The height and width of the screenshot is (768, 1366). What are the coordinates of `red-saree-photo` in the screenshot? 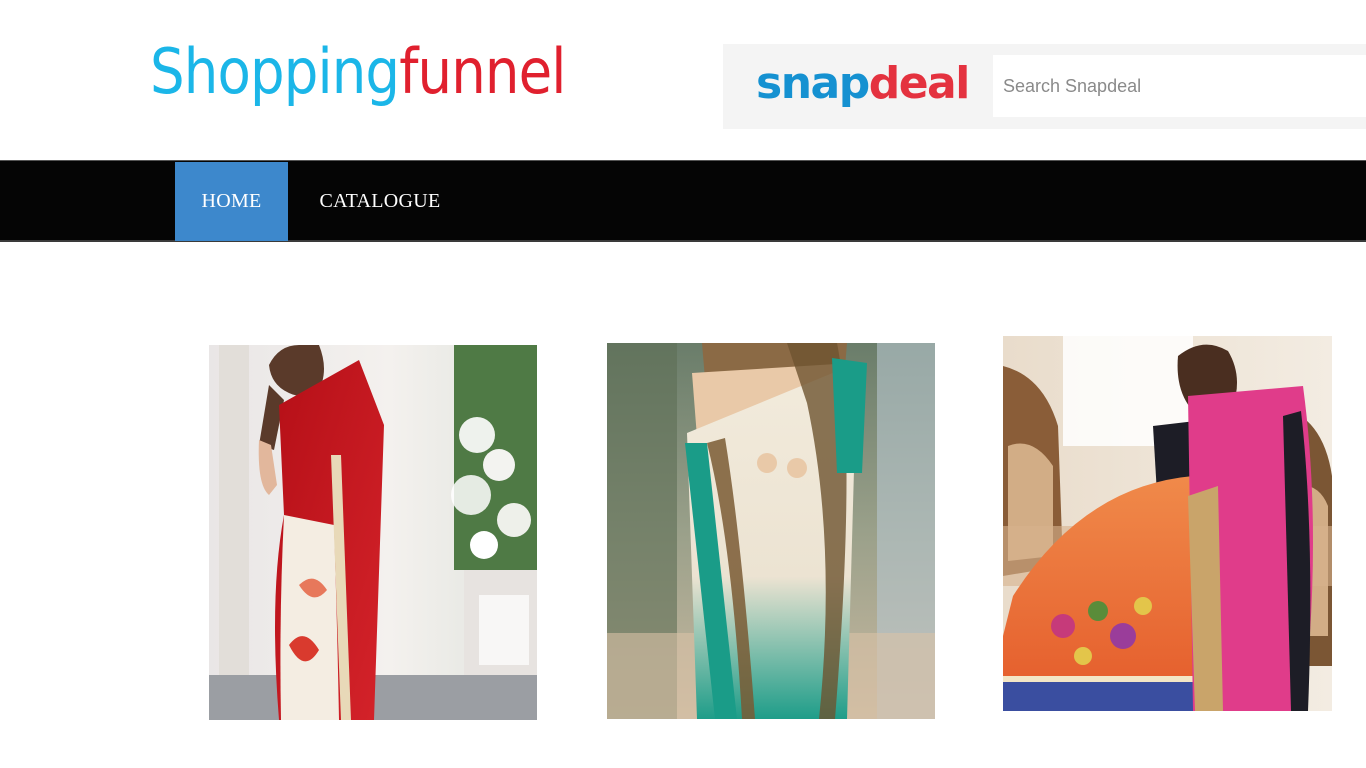 It's located at (373, 532).